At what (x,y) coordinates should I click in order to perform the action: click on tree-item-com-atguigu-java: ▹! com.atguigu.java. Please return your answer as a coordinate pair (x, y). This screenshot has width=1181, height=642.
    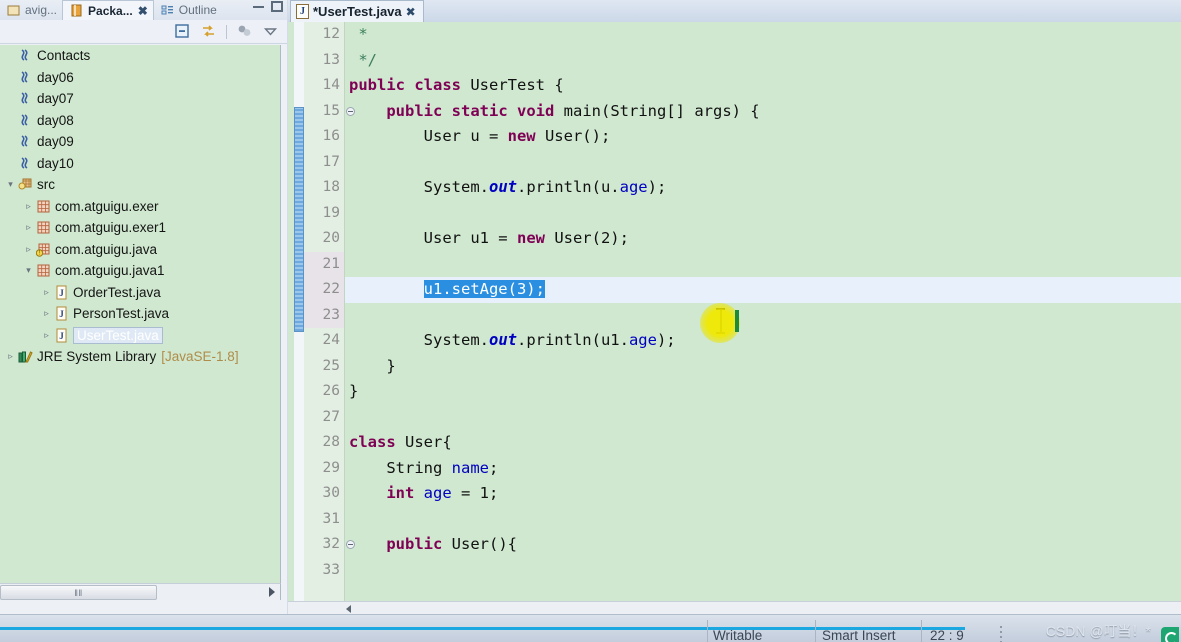
    Looking at the image, I should click on (140, 250).